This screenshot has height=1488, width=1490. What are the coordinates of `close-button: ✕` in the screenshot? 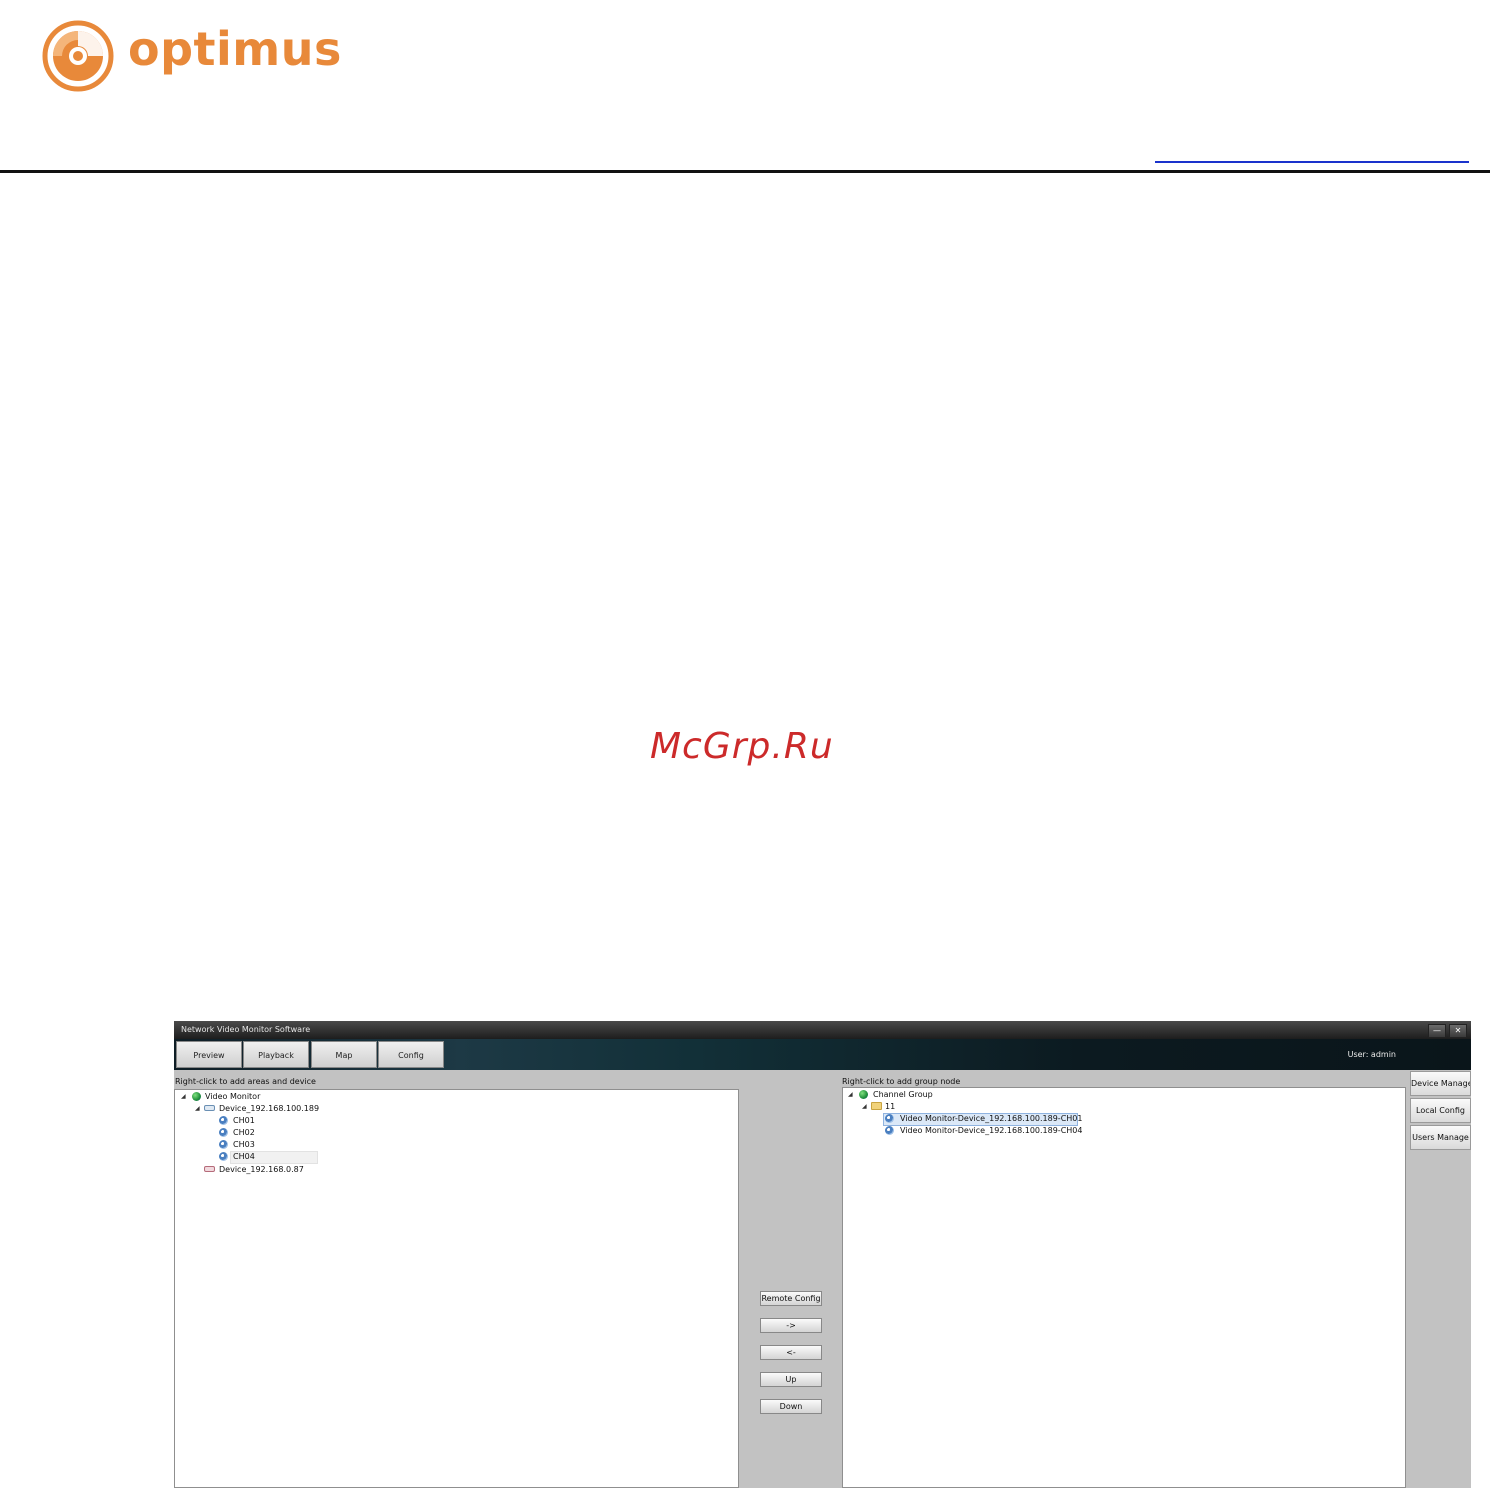 It's located at (1458, 1031).